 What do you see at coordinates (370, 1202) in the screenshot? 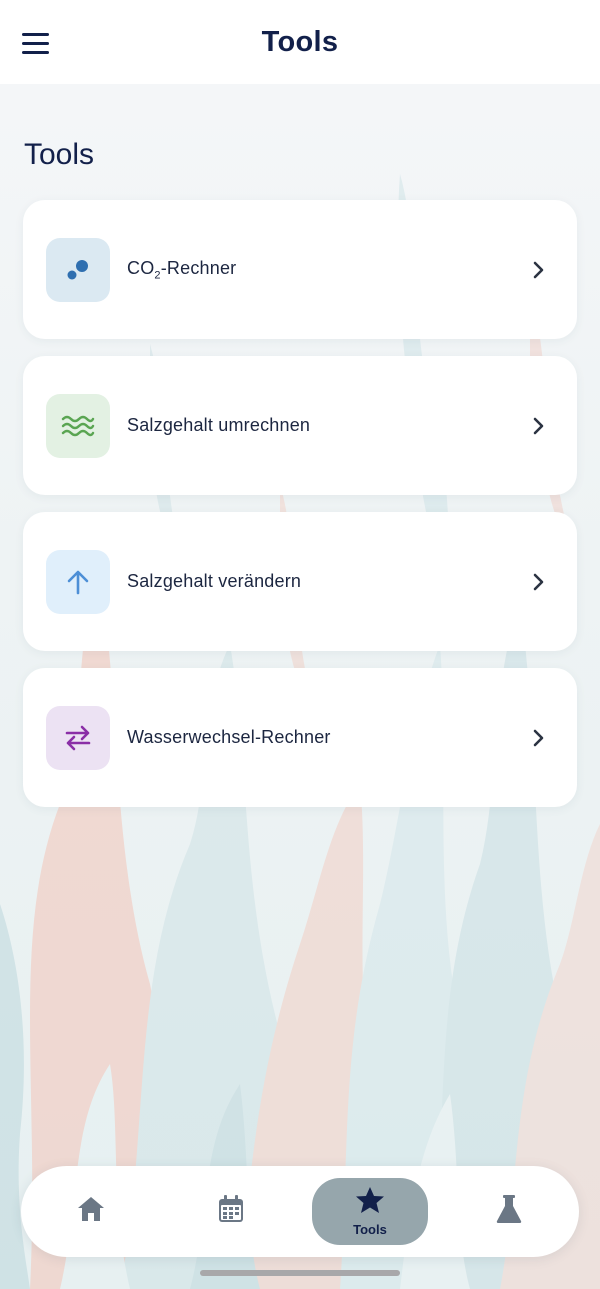
I see `star-icon` at bounding box center [370, 1202].